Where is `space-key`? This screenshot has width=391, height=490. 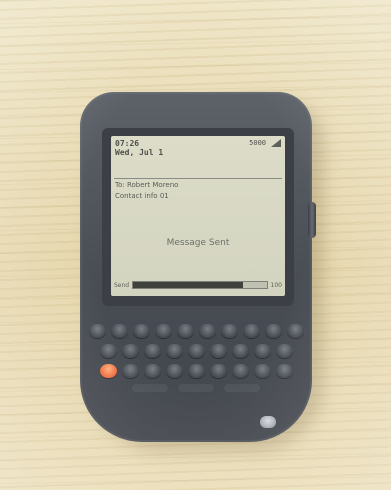 space-key is located at coordinates (196, 388).